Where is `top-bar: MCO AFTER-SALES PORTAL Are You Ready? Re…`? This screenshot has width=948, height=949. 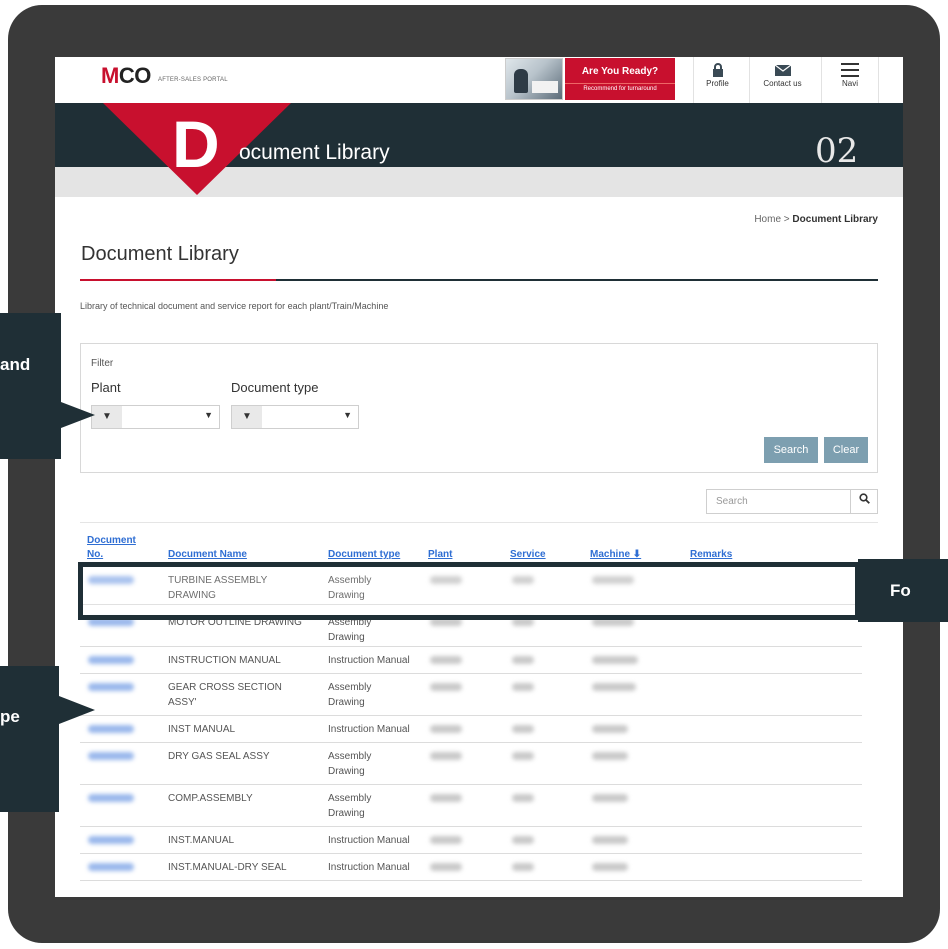 top-bar: MCO AFTER-SALES PORTAL Are You Ready? Re… is located at coordinates (479, 80).